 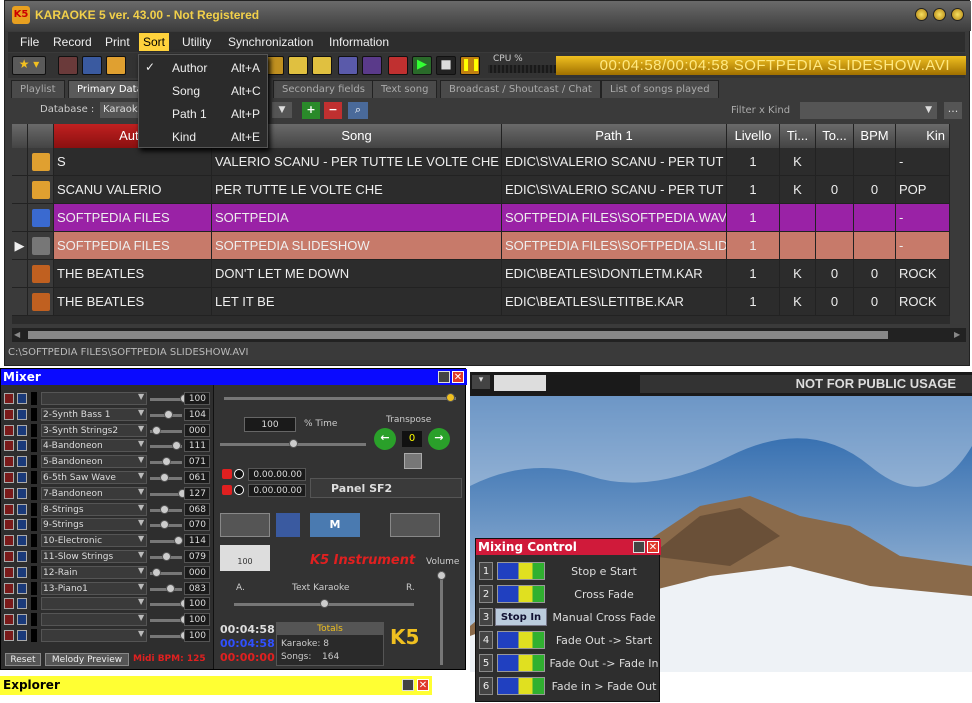 What do you see at coordinates (29, 42) in the screenshot?
I see `menu-file: File` at bounding box center [29, 42].